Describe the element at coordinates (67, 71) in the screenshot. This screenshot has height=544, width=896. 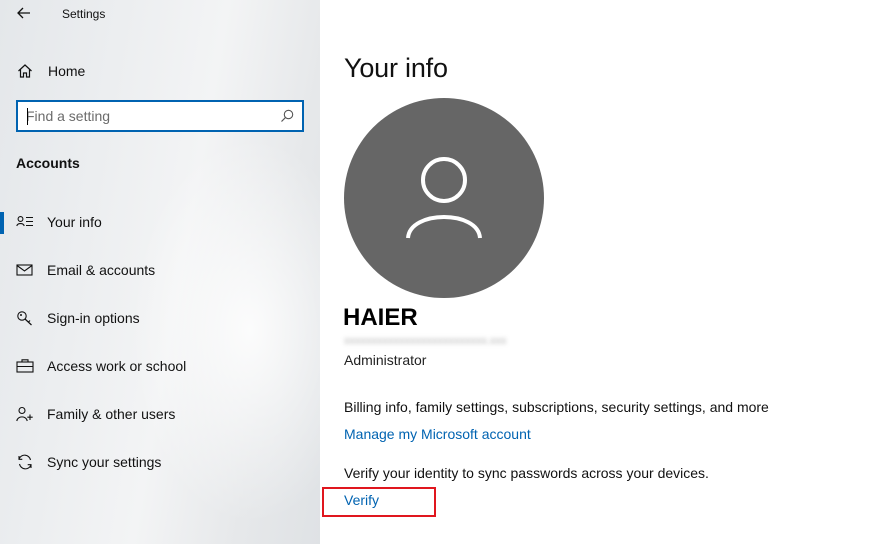
I see `nav-home-label: Home` at that location.